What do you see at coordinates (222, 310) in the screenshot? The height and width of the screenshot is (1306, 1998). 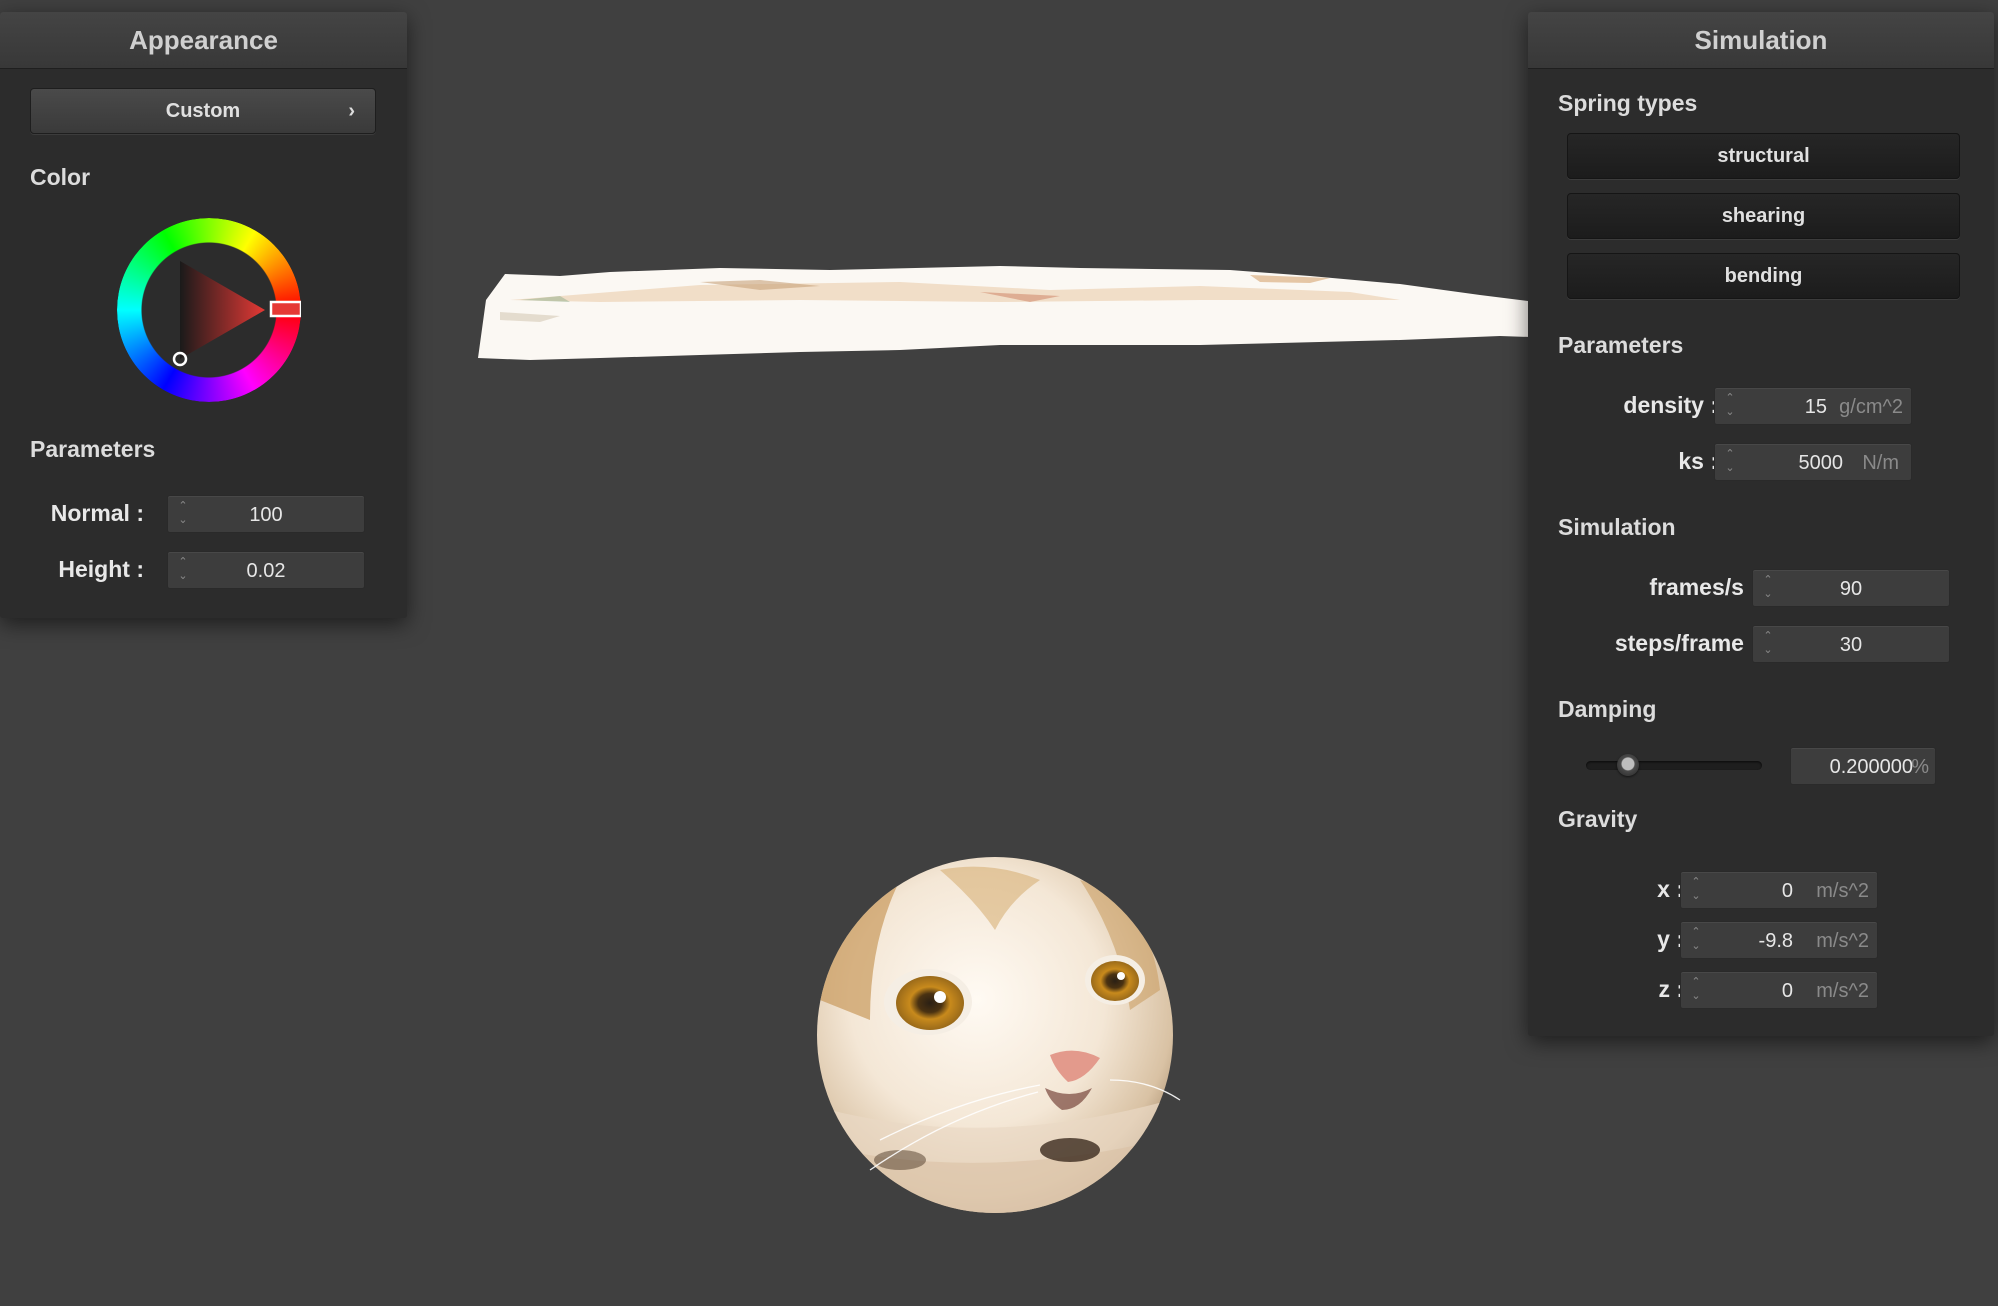 I see `saturation-triangle` at bounding box center [222, 310].